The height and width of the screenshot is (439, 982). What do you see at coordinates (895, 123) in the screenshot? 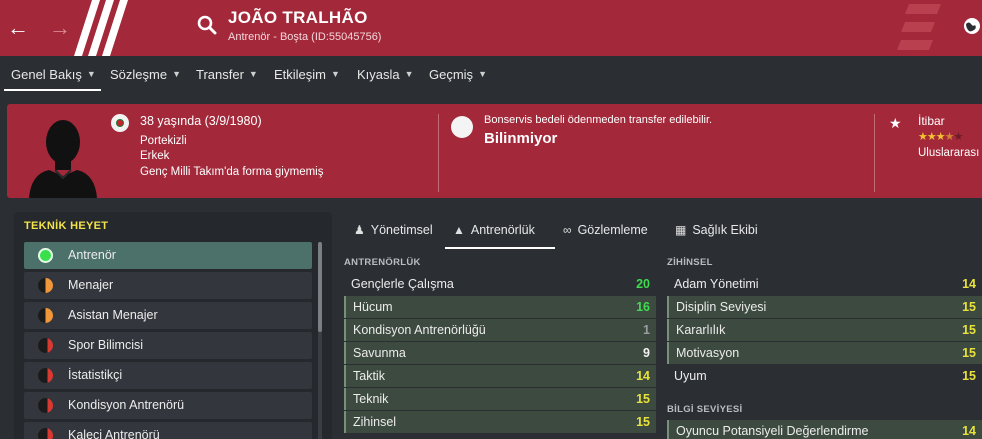
I see `star-icon: ★` at bounding box center [895, 123].